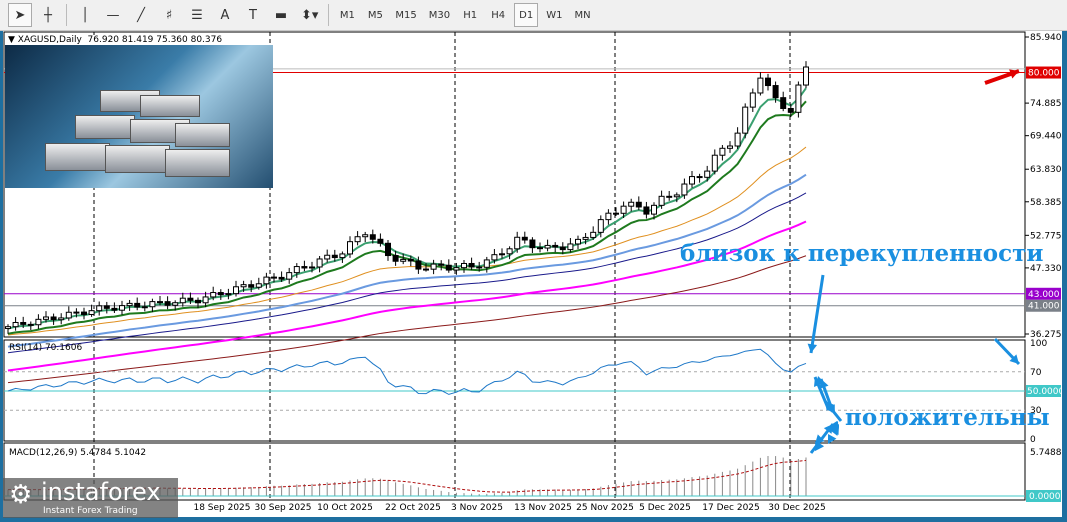 The height and width of the screenshot is (522, 1067). What do you see at coordinates (281, 15) in the screenshot?
I see `rectangle-button: ▬` at bounding box center [281, 15].